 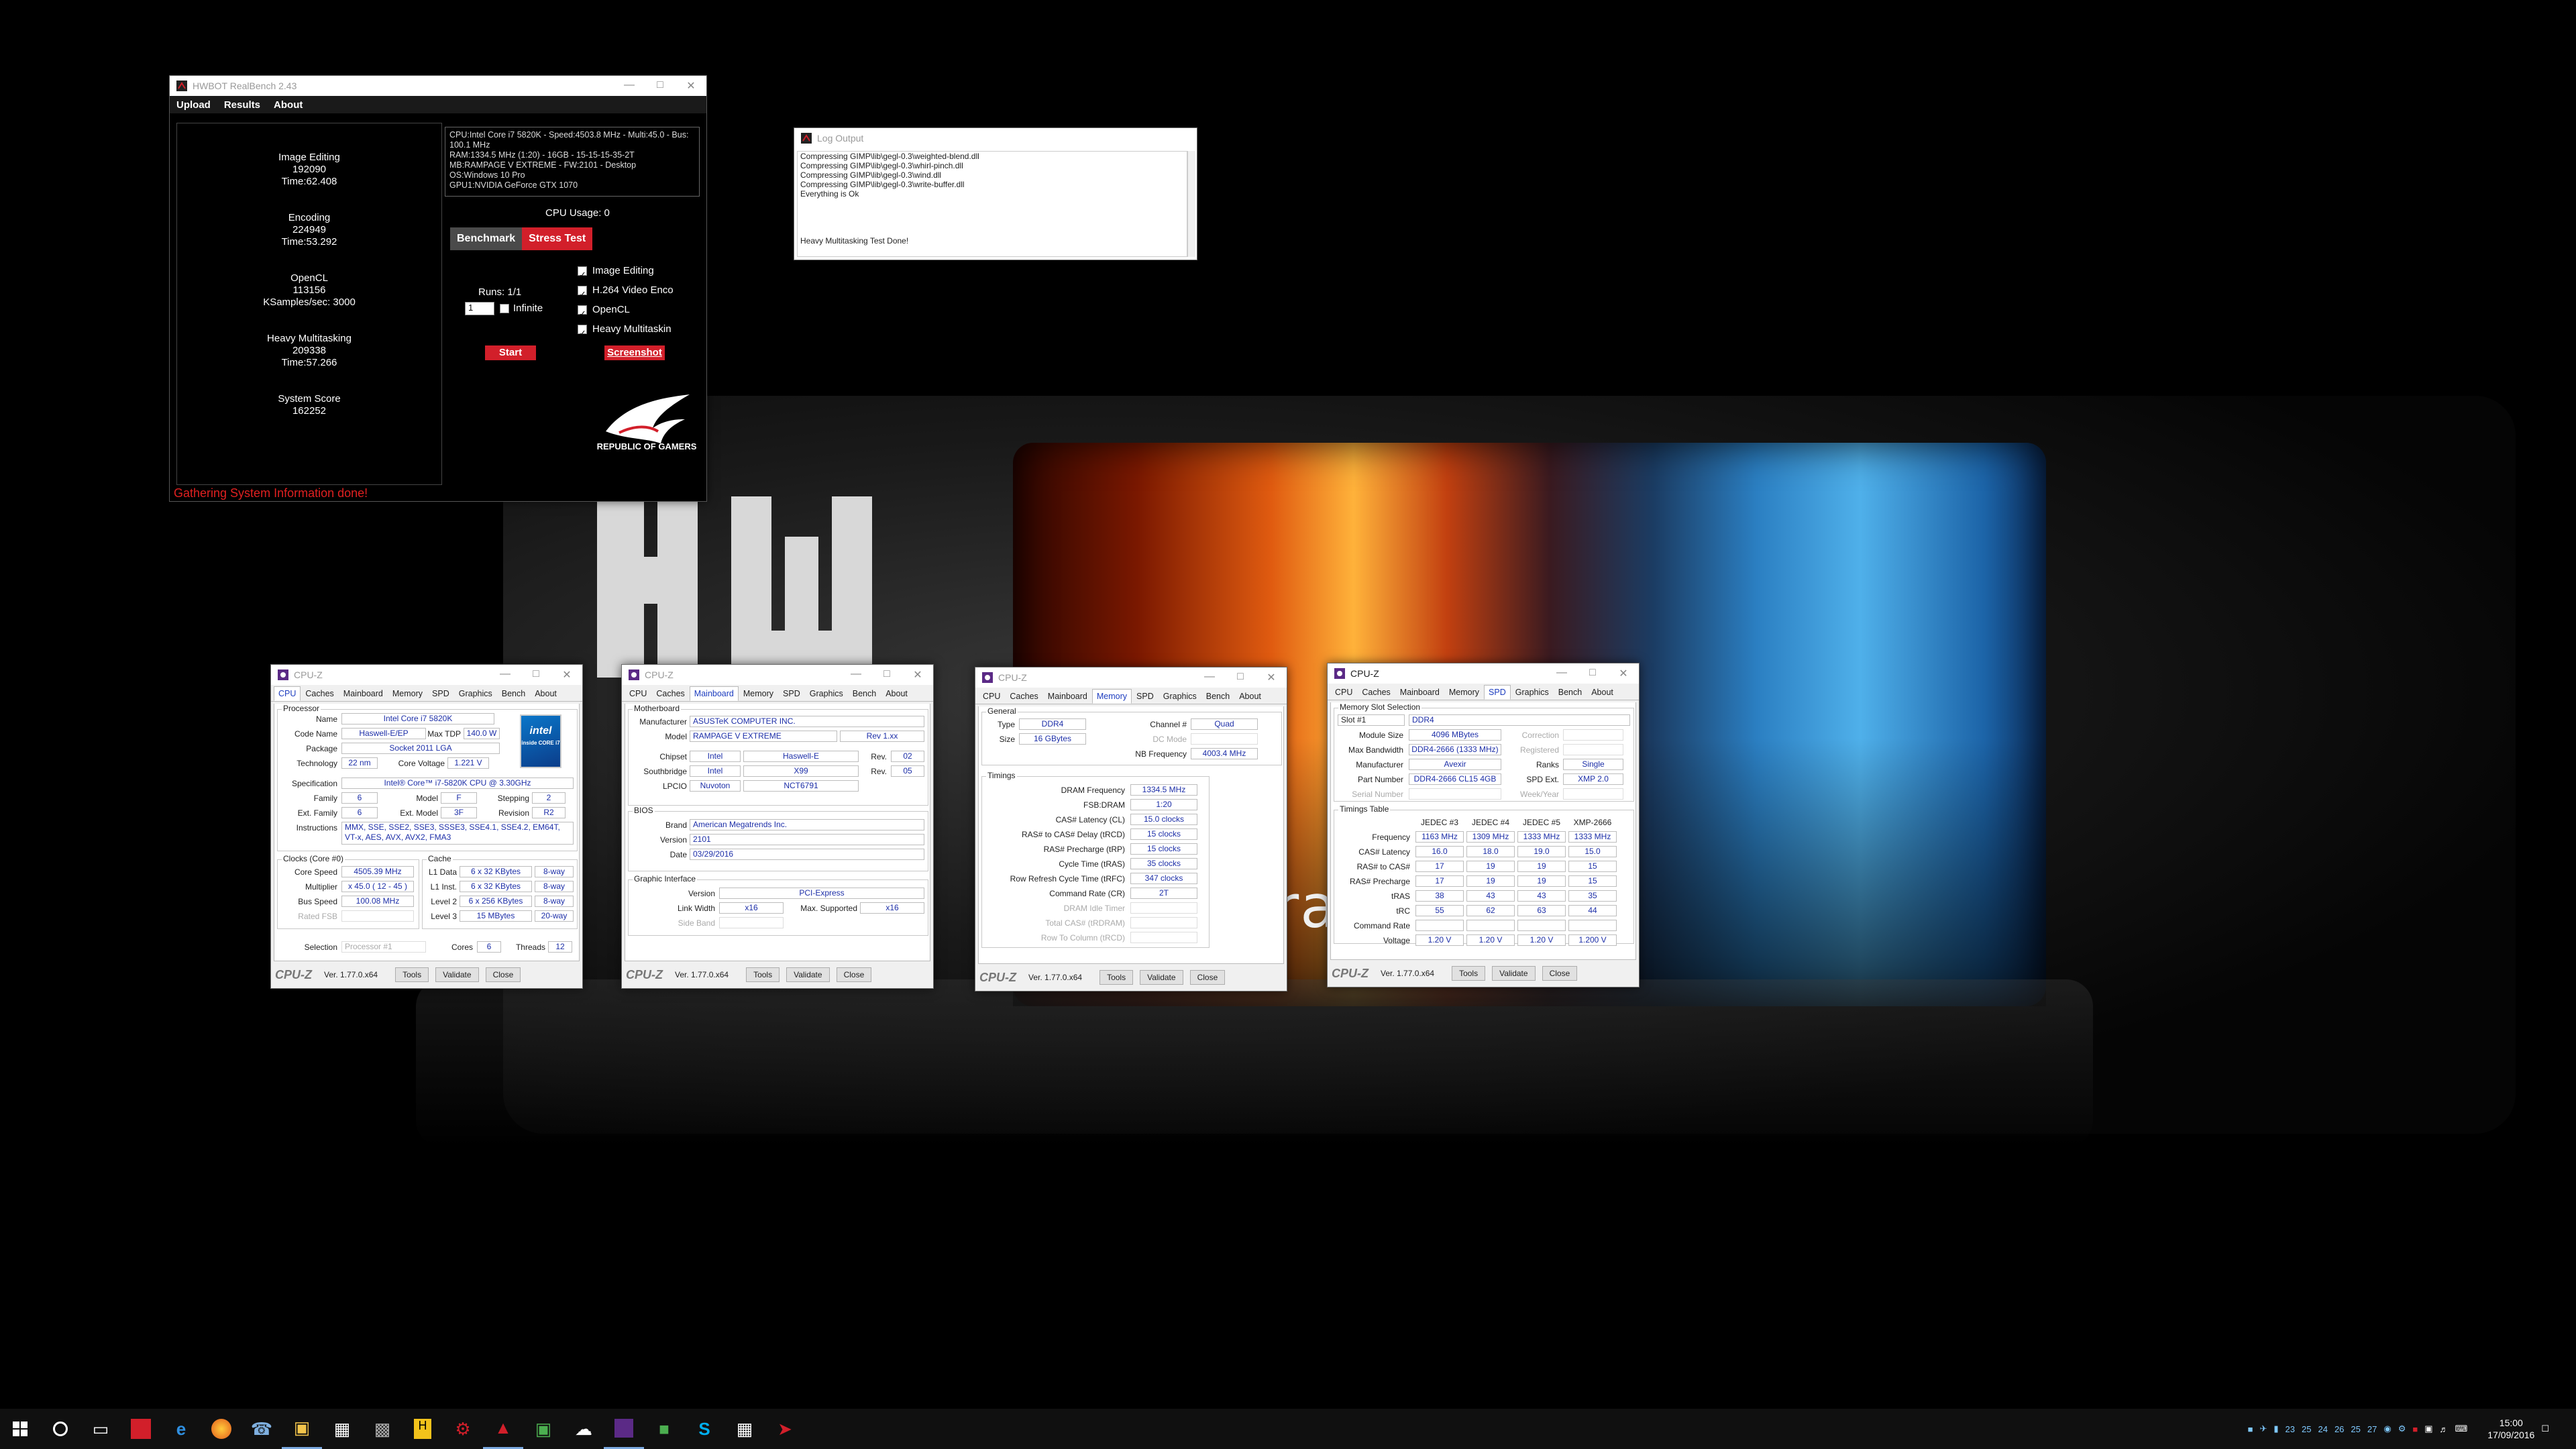 I want to click on runs-spinner: 1, so click(x=479, y=308).